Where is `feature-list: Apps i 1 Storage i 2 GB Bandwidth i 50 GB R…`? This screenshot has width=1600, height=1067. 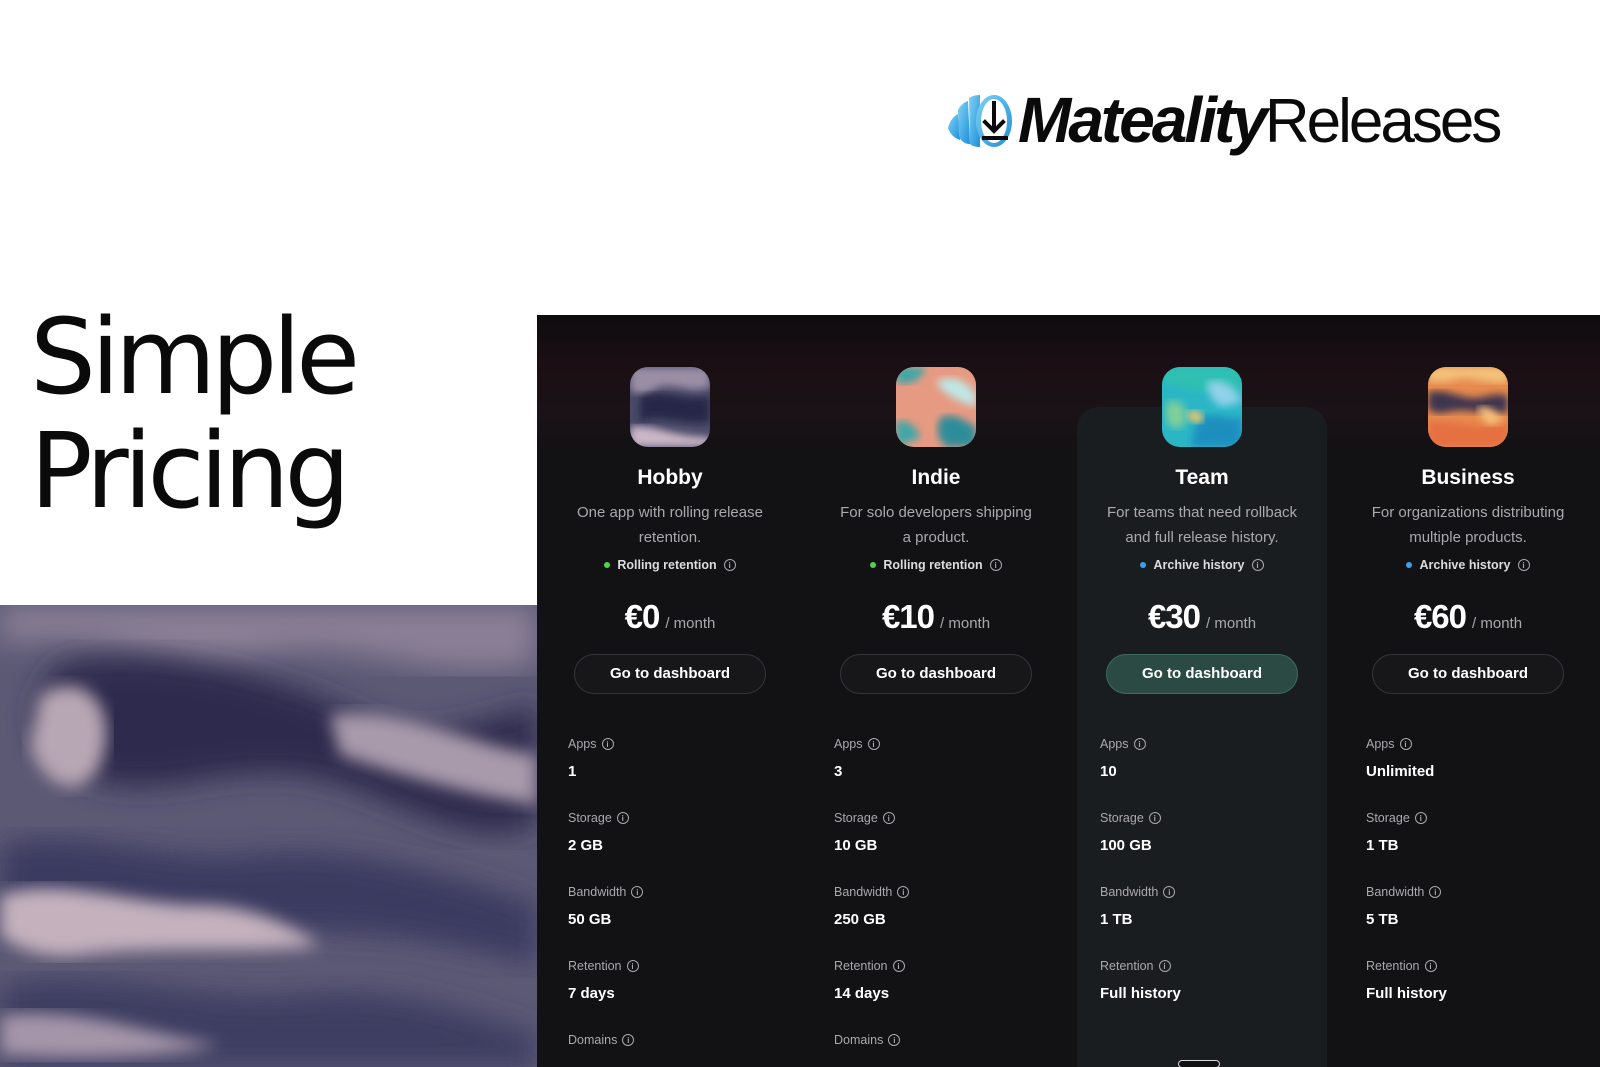
feature-list: Apps i 1 Storage i 2 GB Bandwidth i 50 GB R… is located at coordinates (685, 892).